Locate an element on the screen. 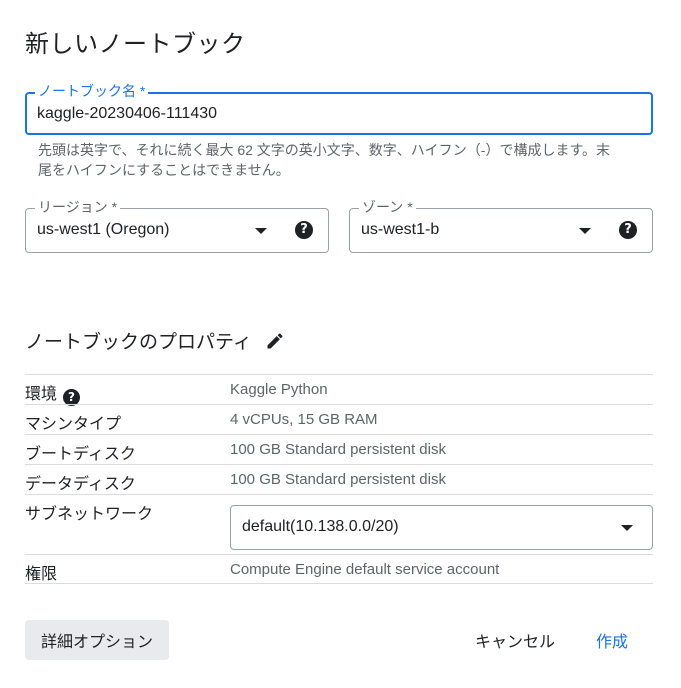  property-value: 4 vCPUs, 15 GB RAM is located at coordinates (304, 419).